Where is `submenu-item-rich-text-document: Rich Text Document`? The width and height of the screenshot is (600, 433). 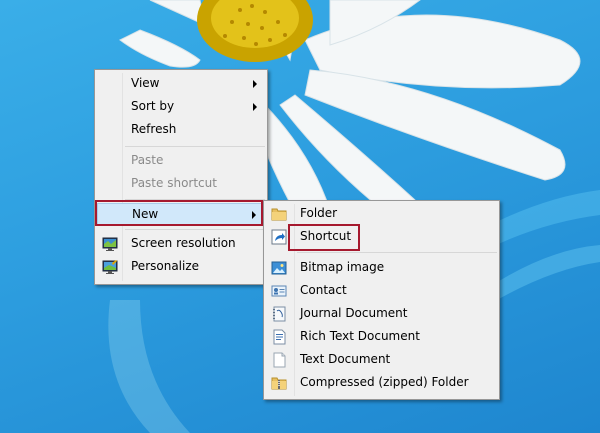 submenu-item-rich-text-document: Rich Text Document is located at coordinates (381, 337).